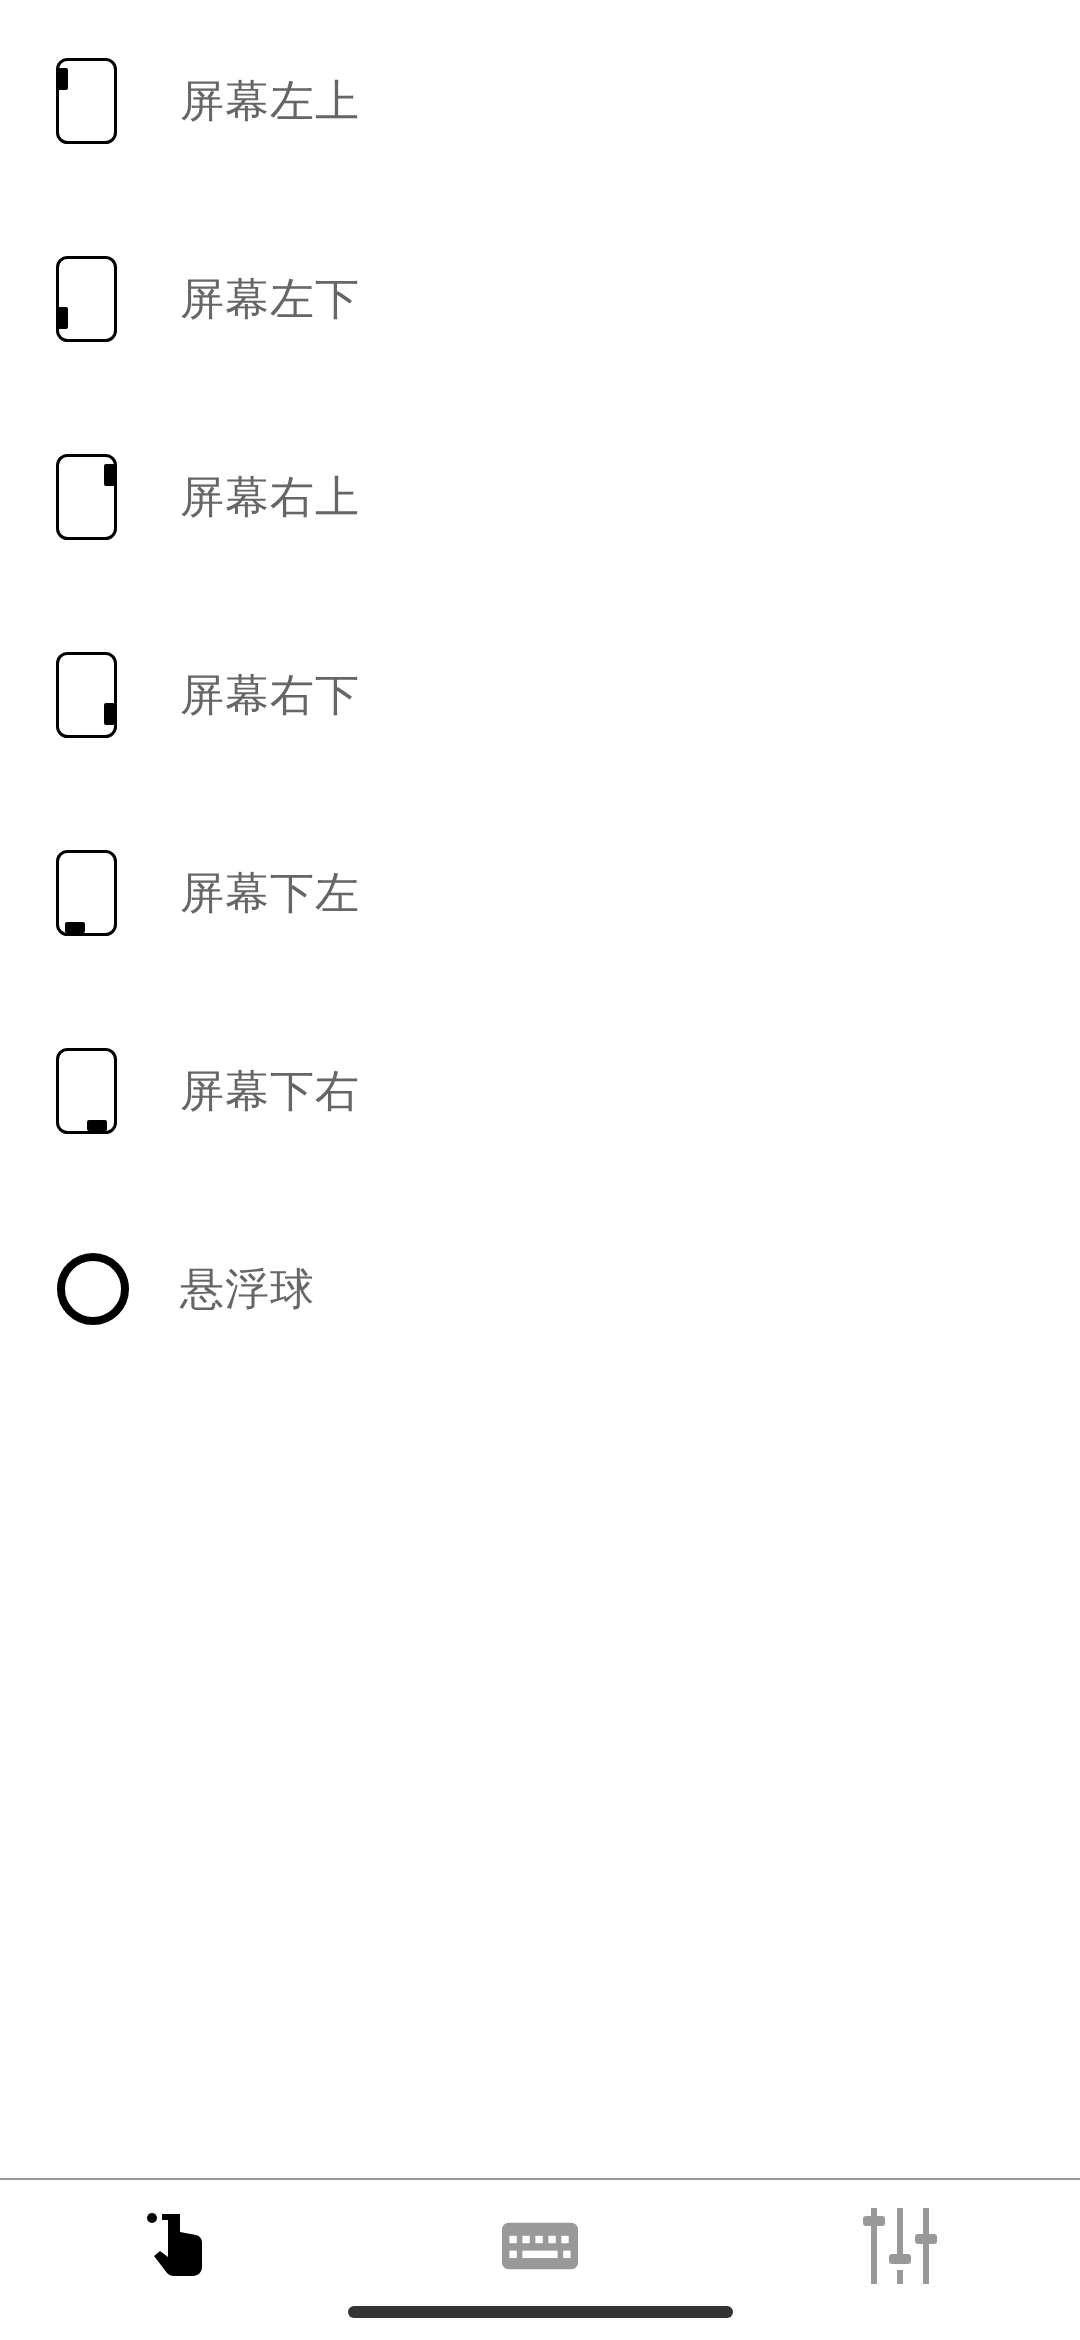 The width and height of the screenshot is (1080, 2340). I want to click on option-label: 屏幕左上, so click(270, 101).